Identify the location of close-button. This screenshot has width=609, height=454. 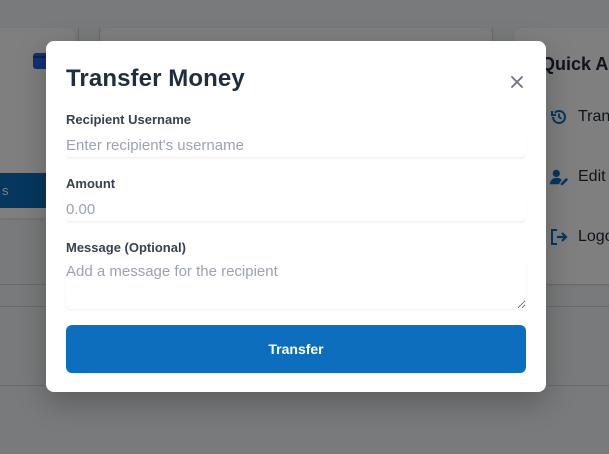
(517, 82).